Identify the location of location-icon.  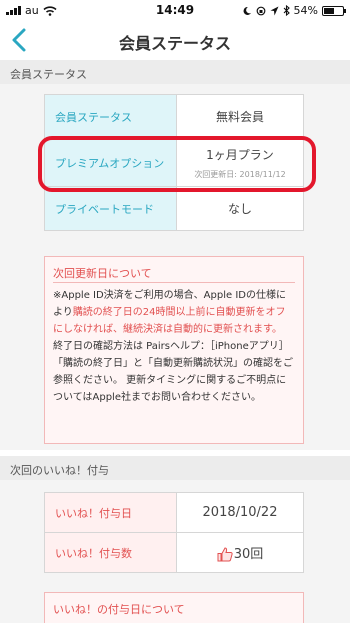
(274, 10).